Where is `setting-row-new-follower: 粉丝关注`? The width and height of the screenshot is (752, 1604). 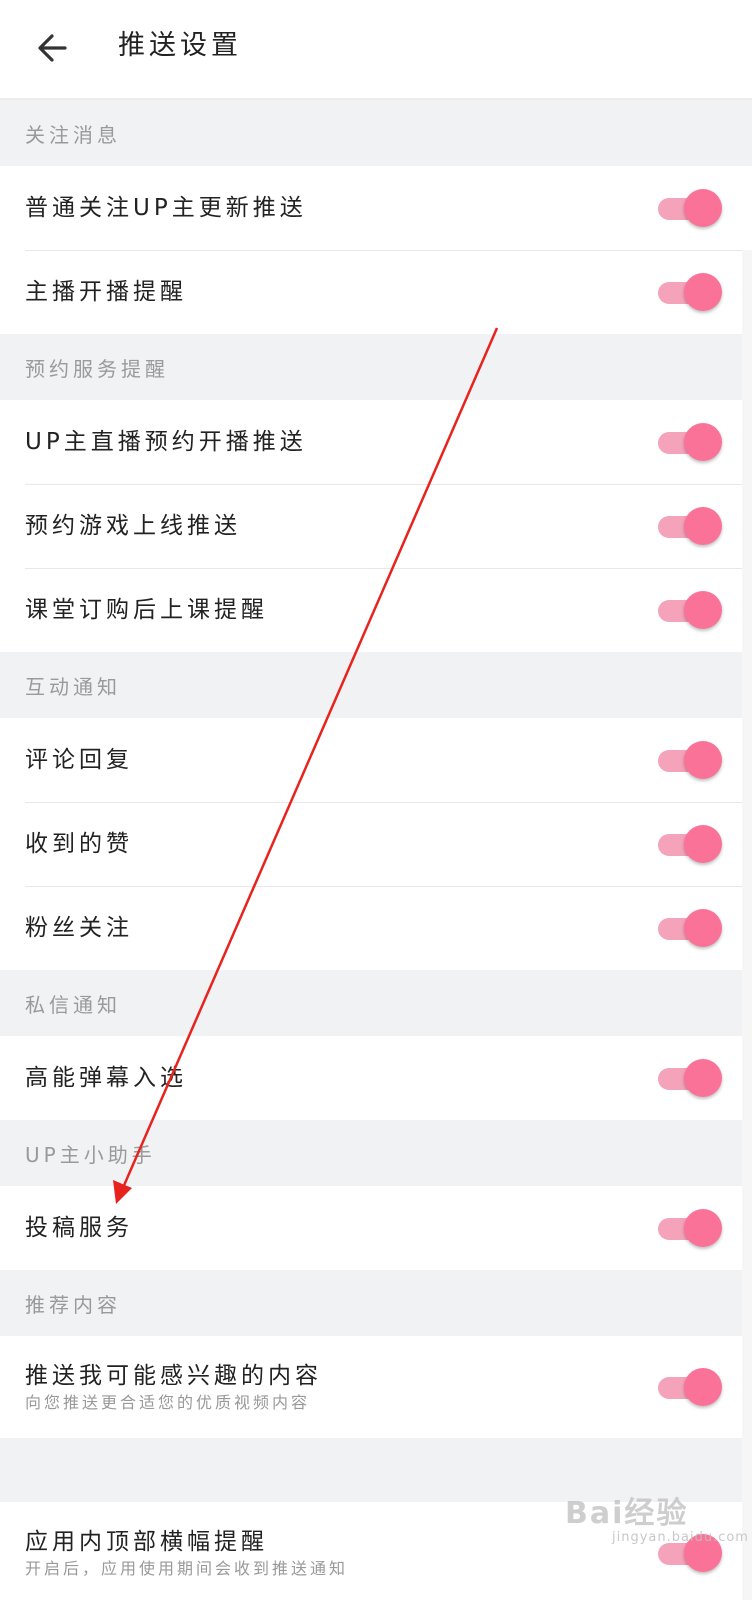
setting-row-new-follower: 粉丝关注 is located at coordinates (376, 928).